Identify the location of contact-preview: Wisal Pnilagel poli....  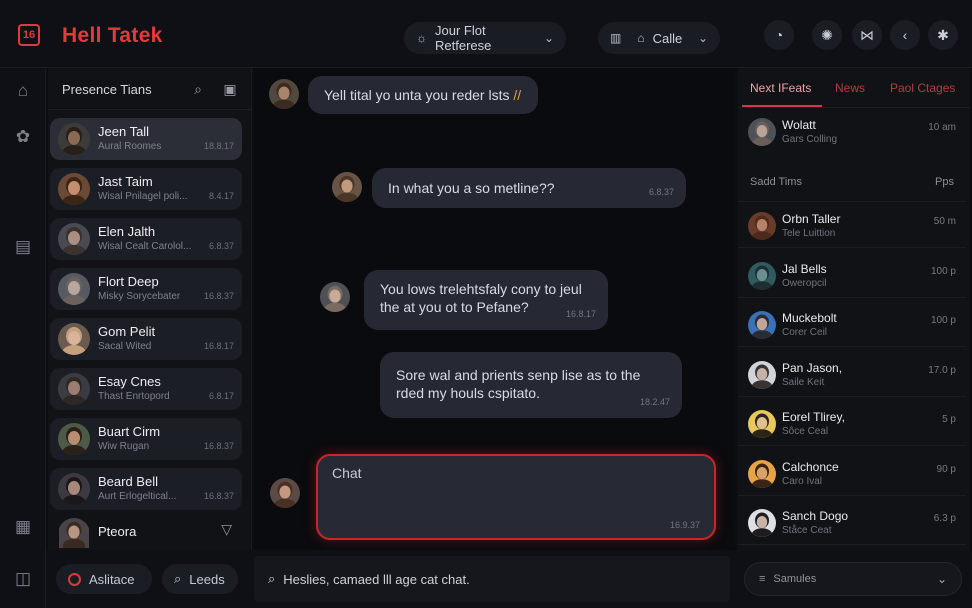
(143, 196).